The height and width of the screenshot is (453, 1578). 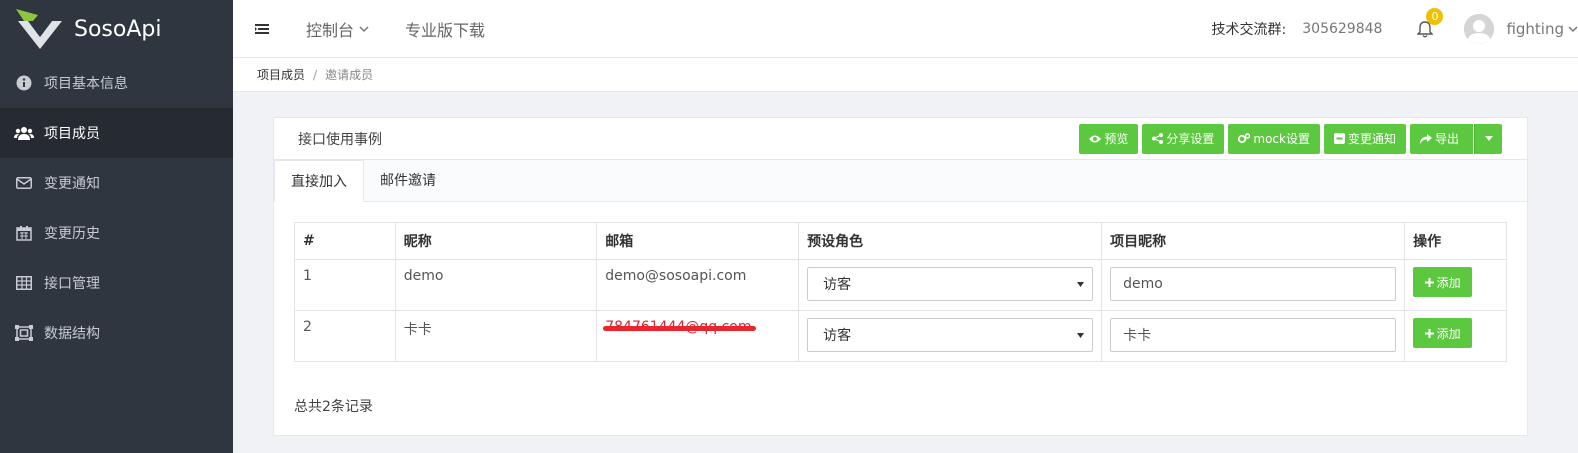 I want to click on preview-button-label: 预览, so click(x=1116, y=139).